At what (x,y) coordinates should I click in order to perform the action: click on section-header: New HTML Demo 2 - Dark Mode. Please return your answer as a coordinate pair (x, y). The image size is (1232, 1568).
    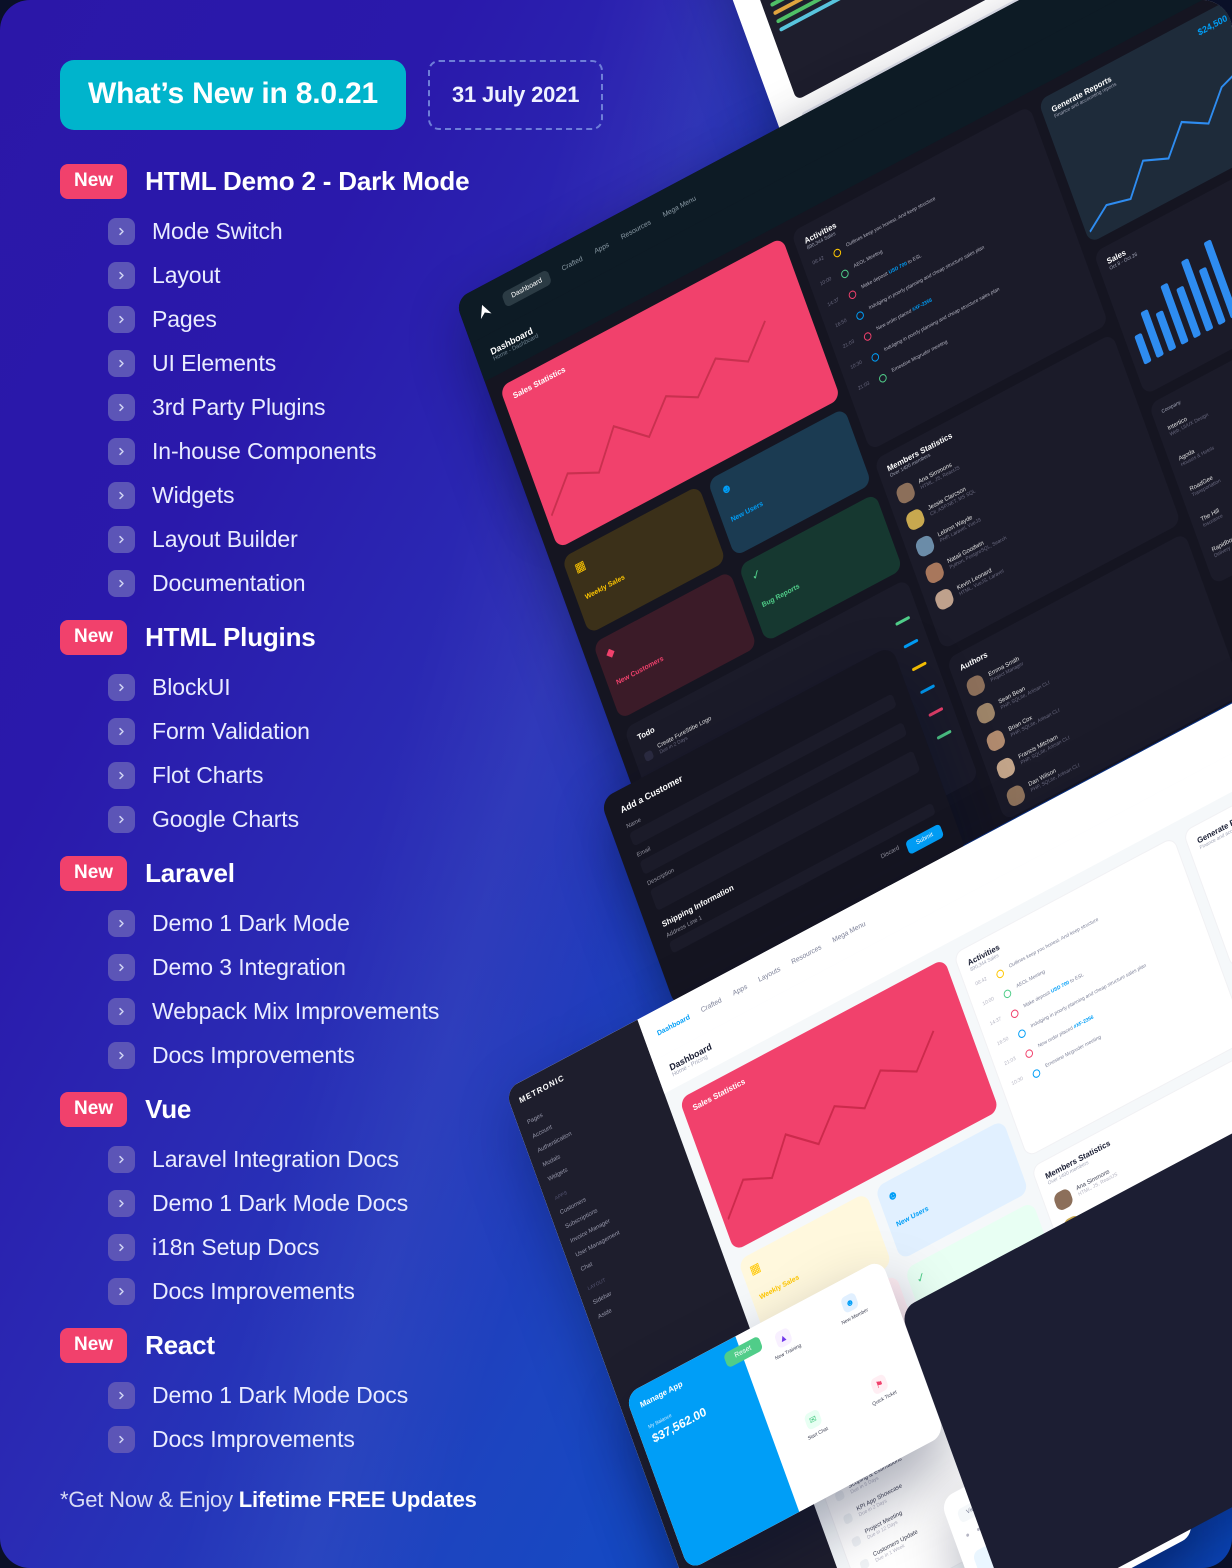
    Looking at the image, I should click on (380, 181).